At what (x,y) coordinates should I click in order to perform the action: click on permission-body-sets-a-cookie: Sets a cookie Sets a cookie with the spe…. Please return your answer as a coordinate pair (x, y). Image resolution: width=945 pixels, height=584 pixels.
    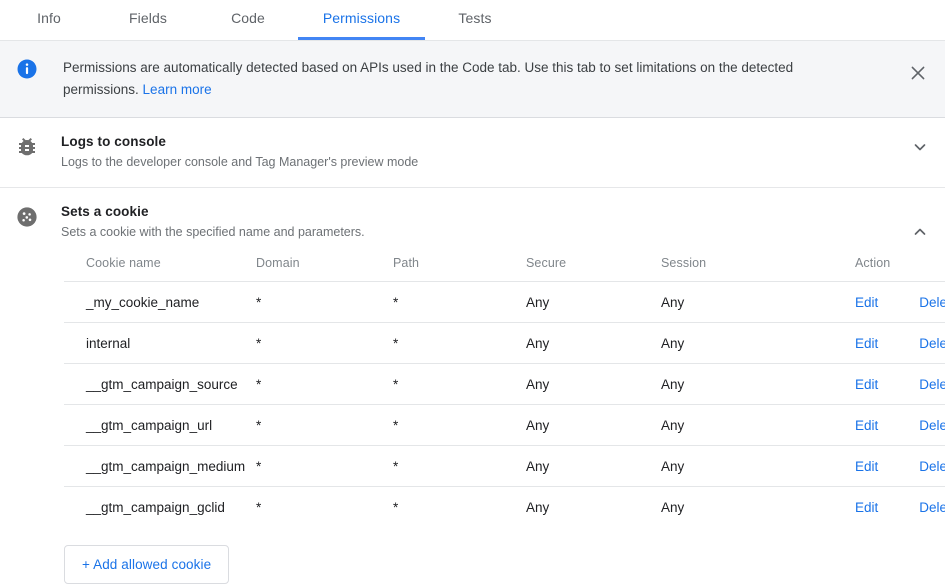
    Looking at the image, I should click on (503, 222).